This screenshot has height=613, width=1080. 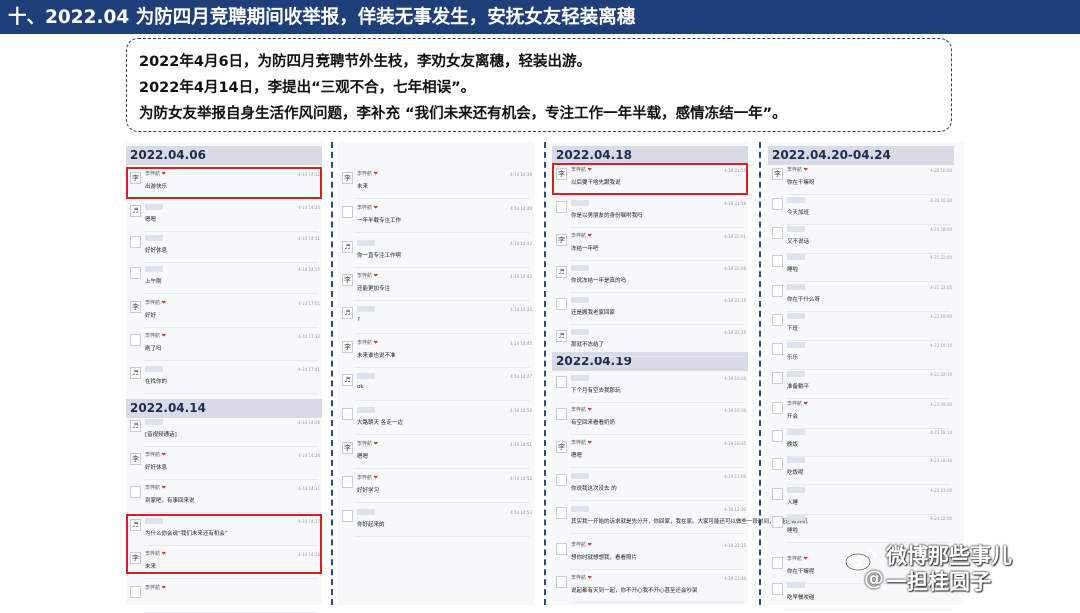 What do you see at coordinates (438, 217) in the screenshot?
I see `chat-message: 李梓航 ❤ 一年半载专注工作 4-14 14:40` at bounding box center [438, 217].